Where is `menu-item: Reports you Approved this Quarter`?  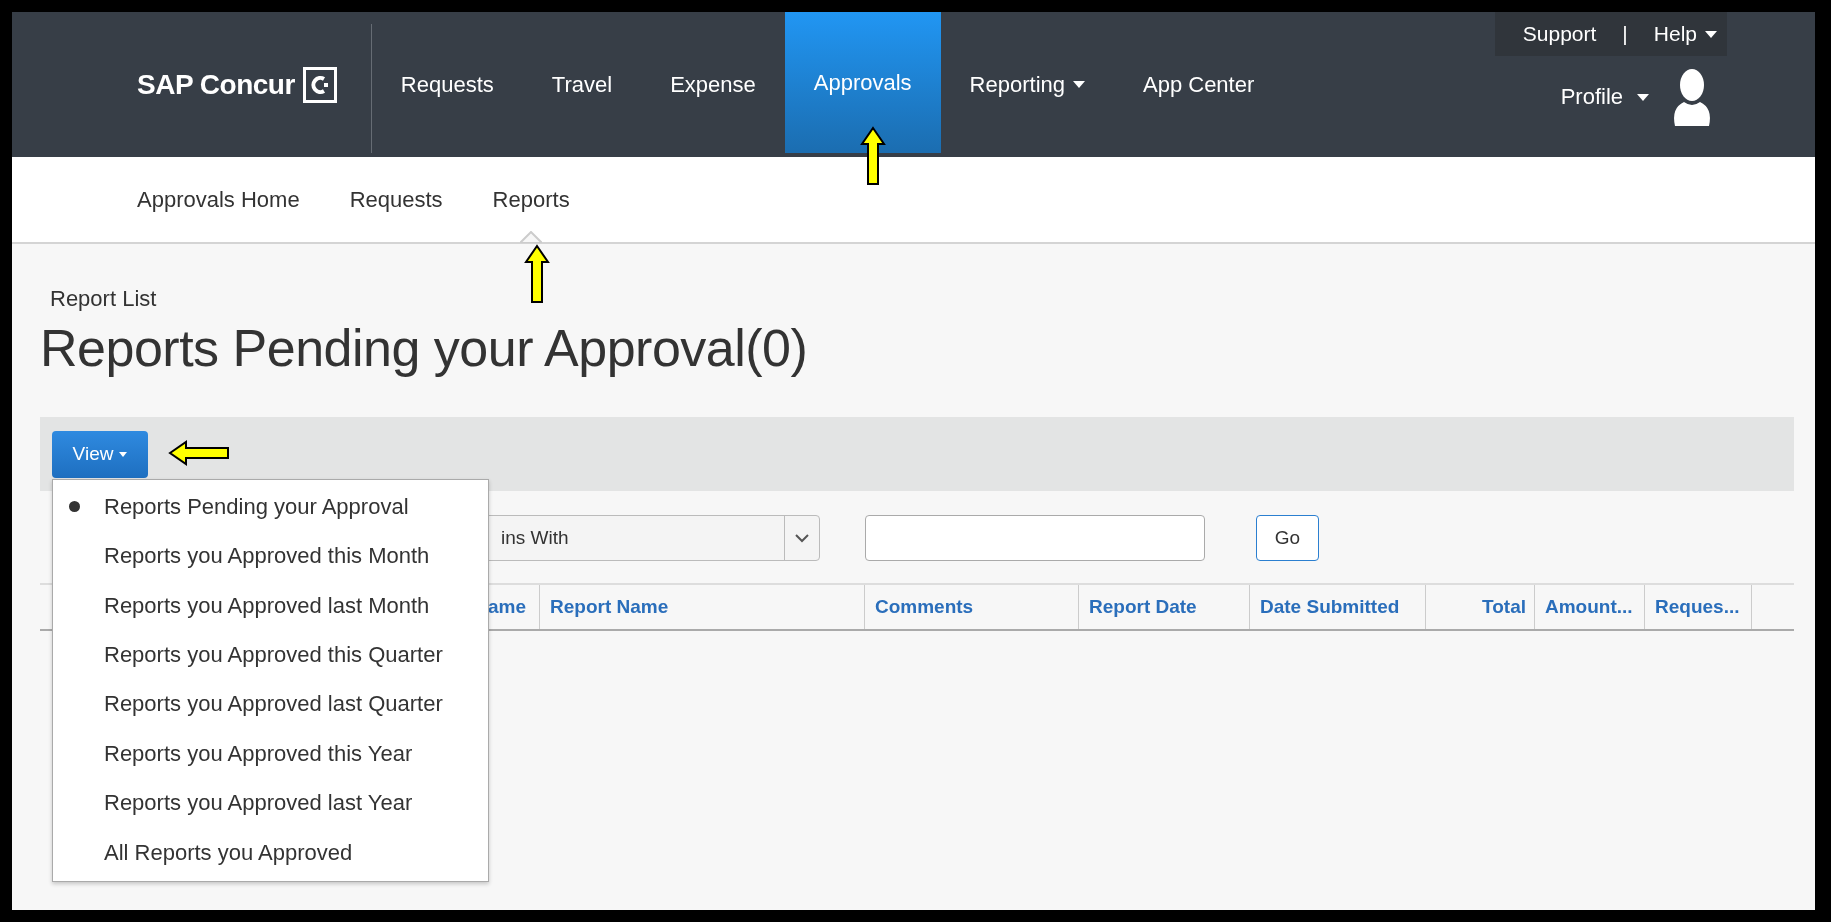 menu-item: Reports you Approved this Quarter is located at coordinates (270, 655).